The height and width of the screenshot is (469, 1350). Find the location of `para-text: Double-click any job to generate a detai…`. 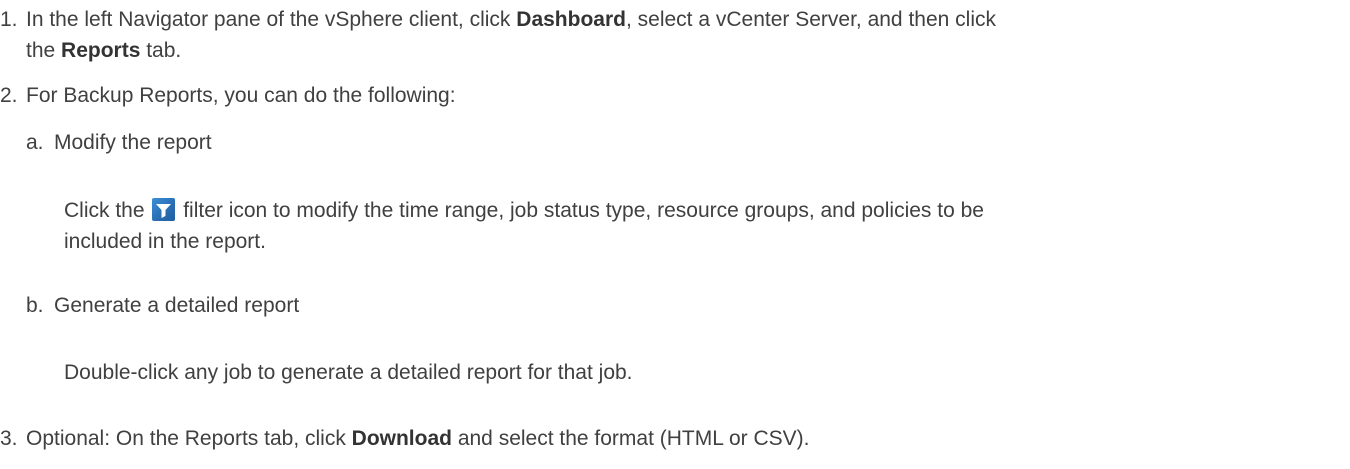

para-text: Double-click any job to generate a detai… is located at coordinates (348, 372).